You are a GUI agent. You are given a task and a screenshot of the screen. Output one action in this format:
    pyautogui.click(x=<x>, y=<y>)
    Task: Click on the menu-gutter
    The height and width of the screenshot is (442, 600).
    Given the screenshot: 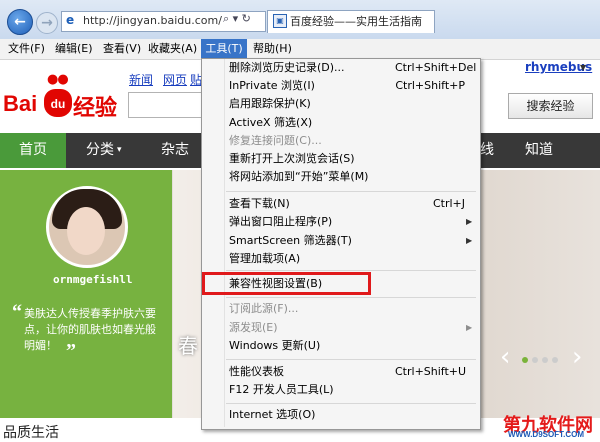 What is the action you would take?
    pyautogui.click(x=224, y=243)
    